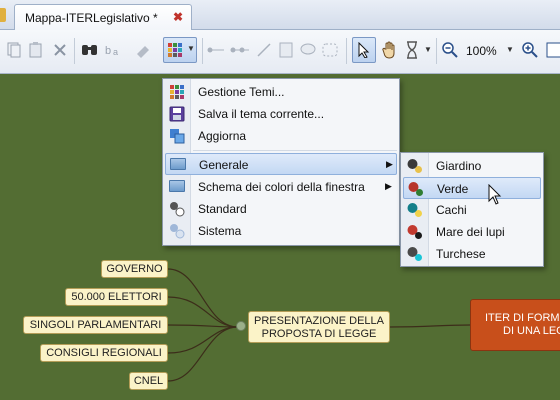 Image resolution: width=560 pixels, height=400 pixels. What do you see at coordinates (472, 188) in the screenshot?
I see `submenu-item-verde: Verde` at bounding box center [472, 188].